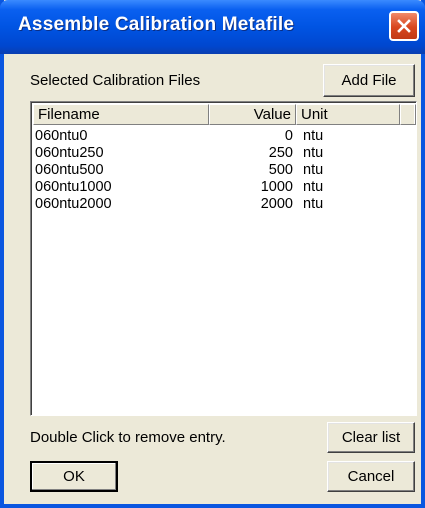 The image size is (425, 508). What do you see at coordinates (222, 187) in the screenshot?
I see `list-item: 060ntu1000 1000 ntu` at bounding box center [222, 187].